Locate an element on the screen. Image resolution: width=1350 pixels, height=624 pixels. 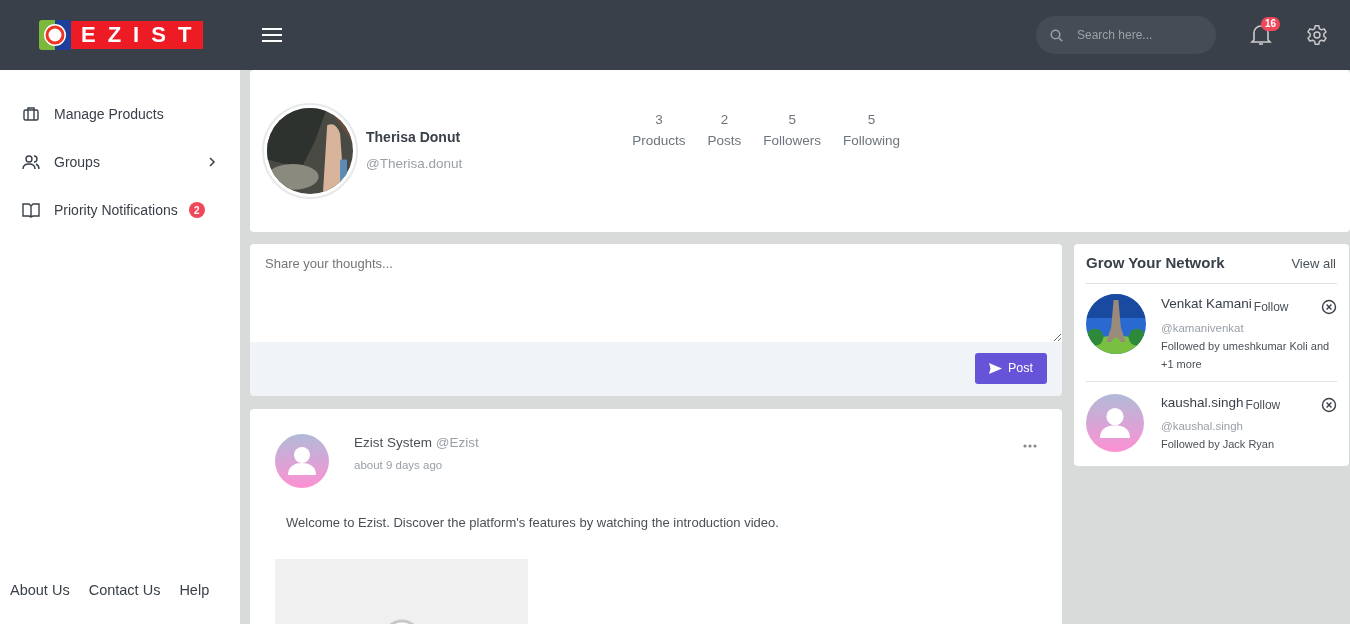
footer-link: About Us is located at coordinates (40, 591).